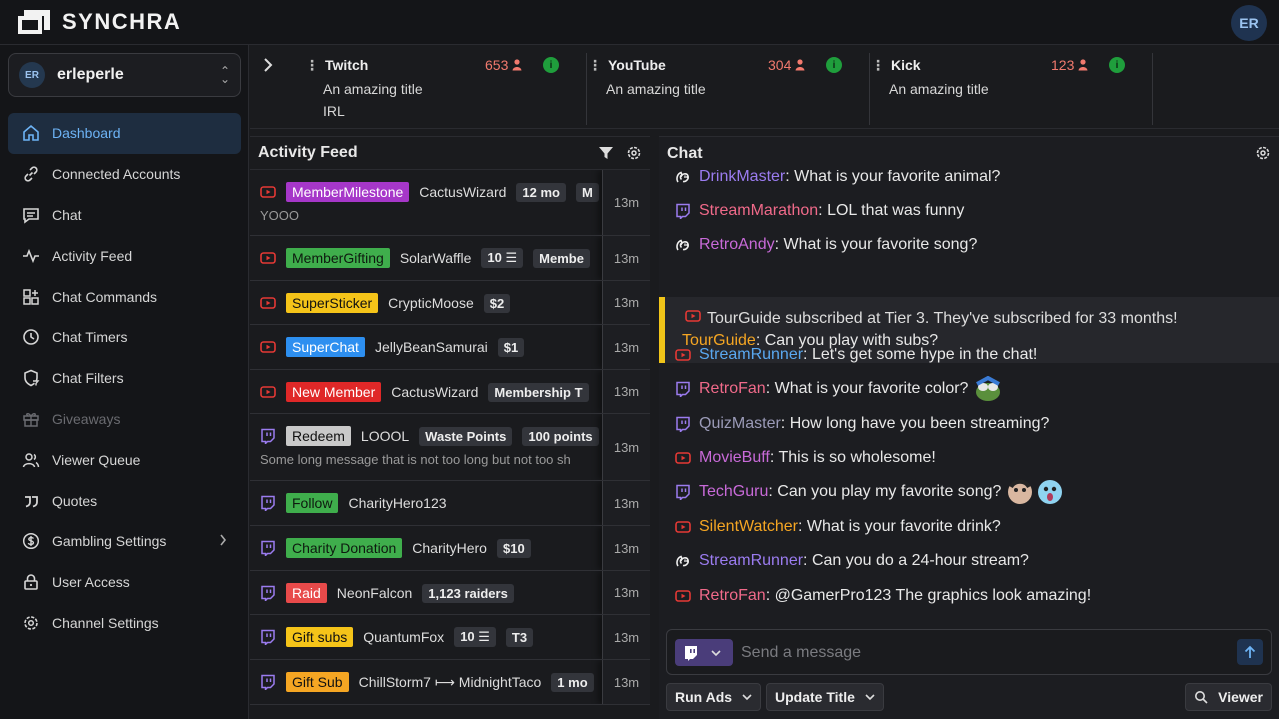 The image size is (1279, 719). I want to click on feed-row: Raid NeonFalcon 1,123 raiders 13m, so click(450, 593).